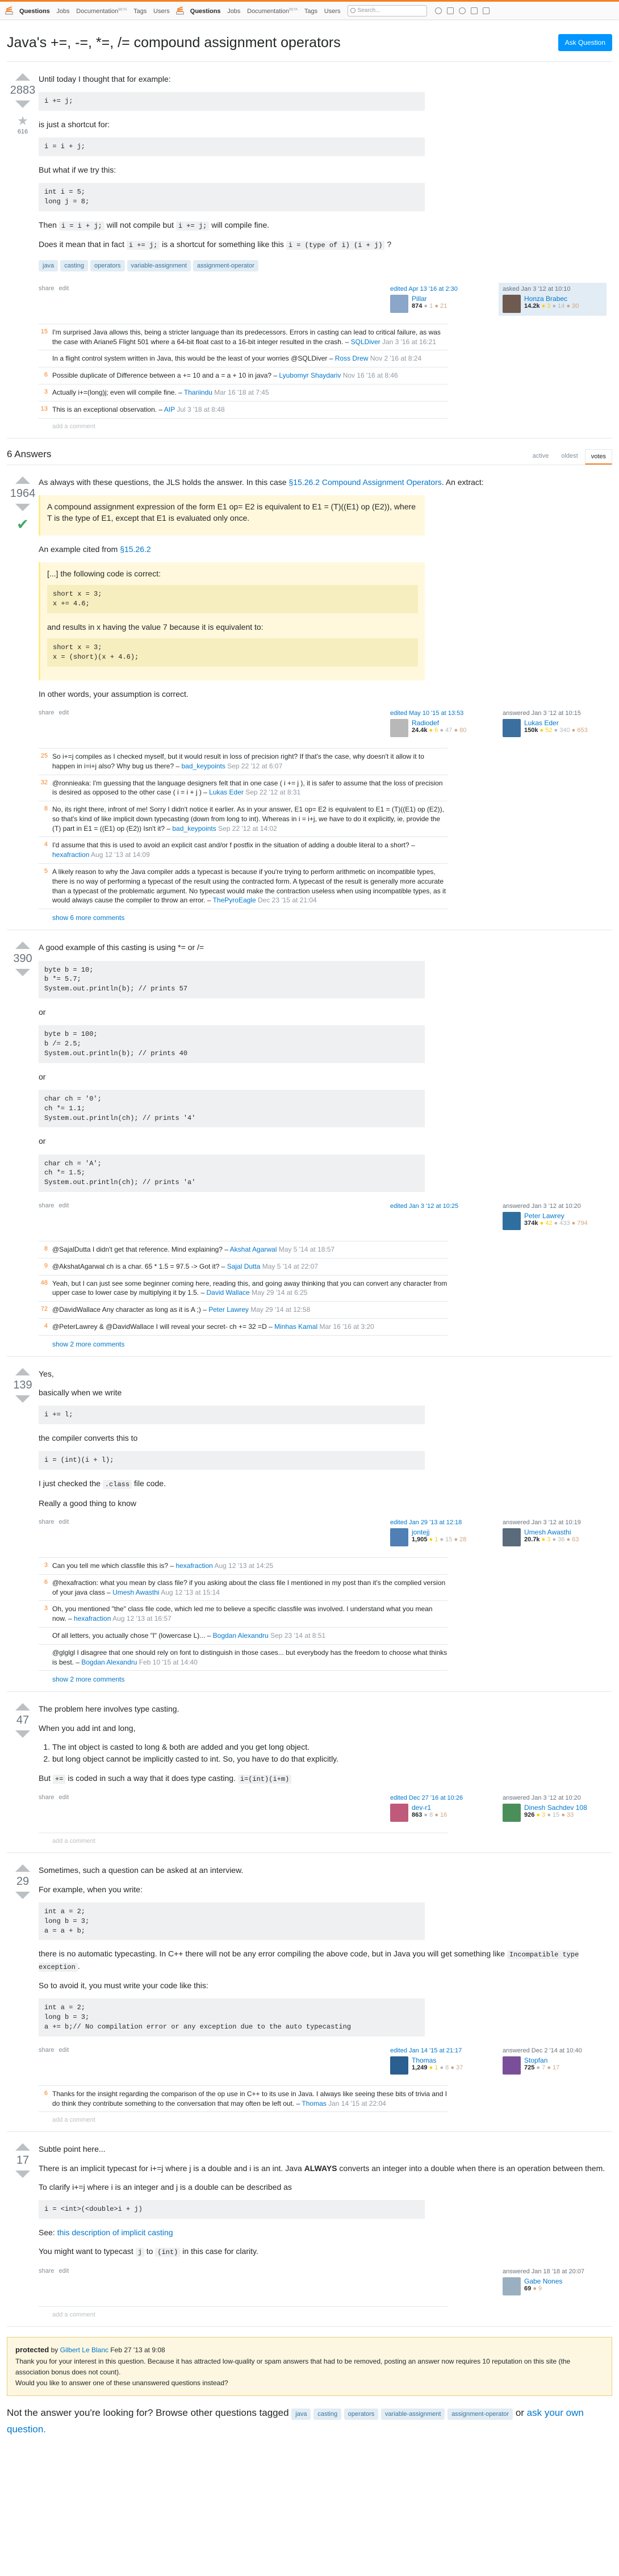 This screenshot has height=2576, width=619. What do you see at coordinates (598, 457) in the screenshot?
I see `tab-votes: votes` at bounding box center [598, 457].